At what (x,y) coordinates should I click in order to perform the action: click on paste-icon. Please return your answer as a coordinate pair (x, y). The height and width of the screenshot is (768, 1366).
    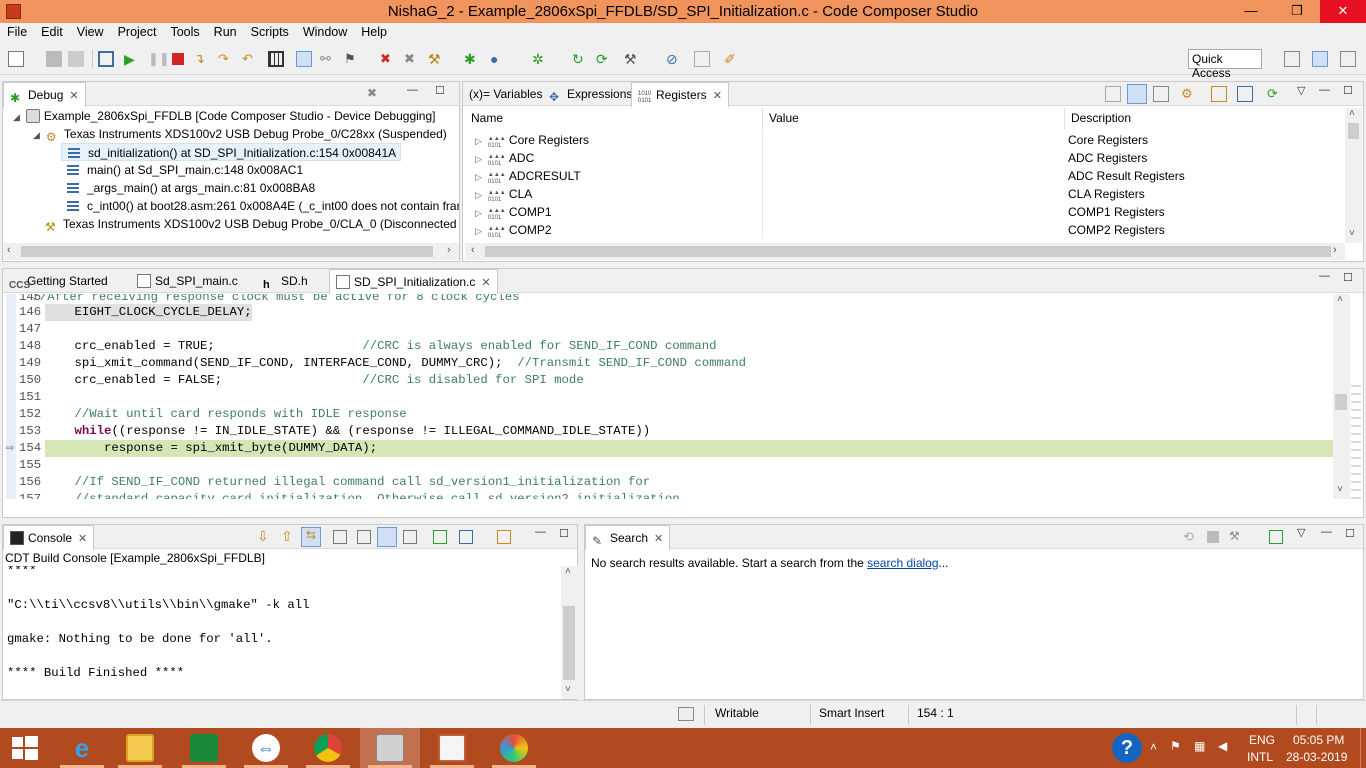
    Looking at the image, I should click on (364, 537).